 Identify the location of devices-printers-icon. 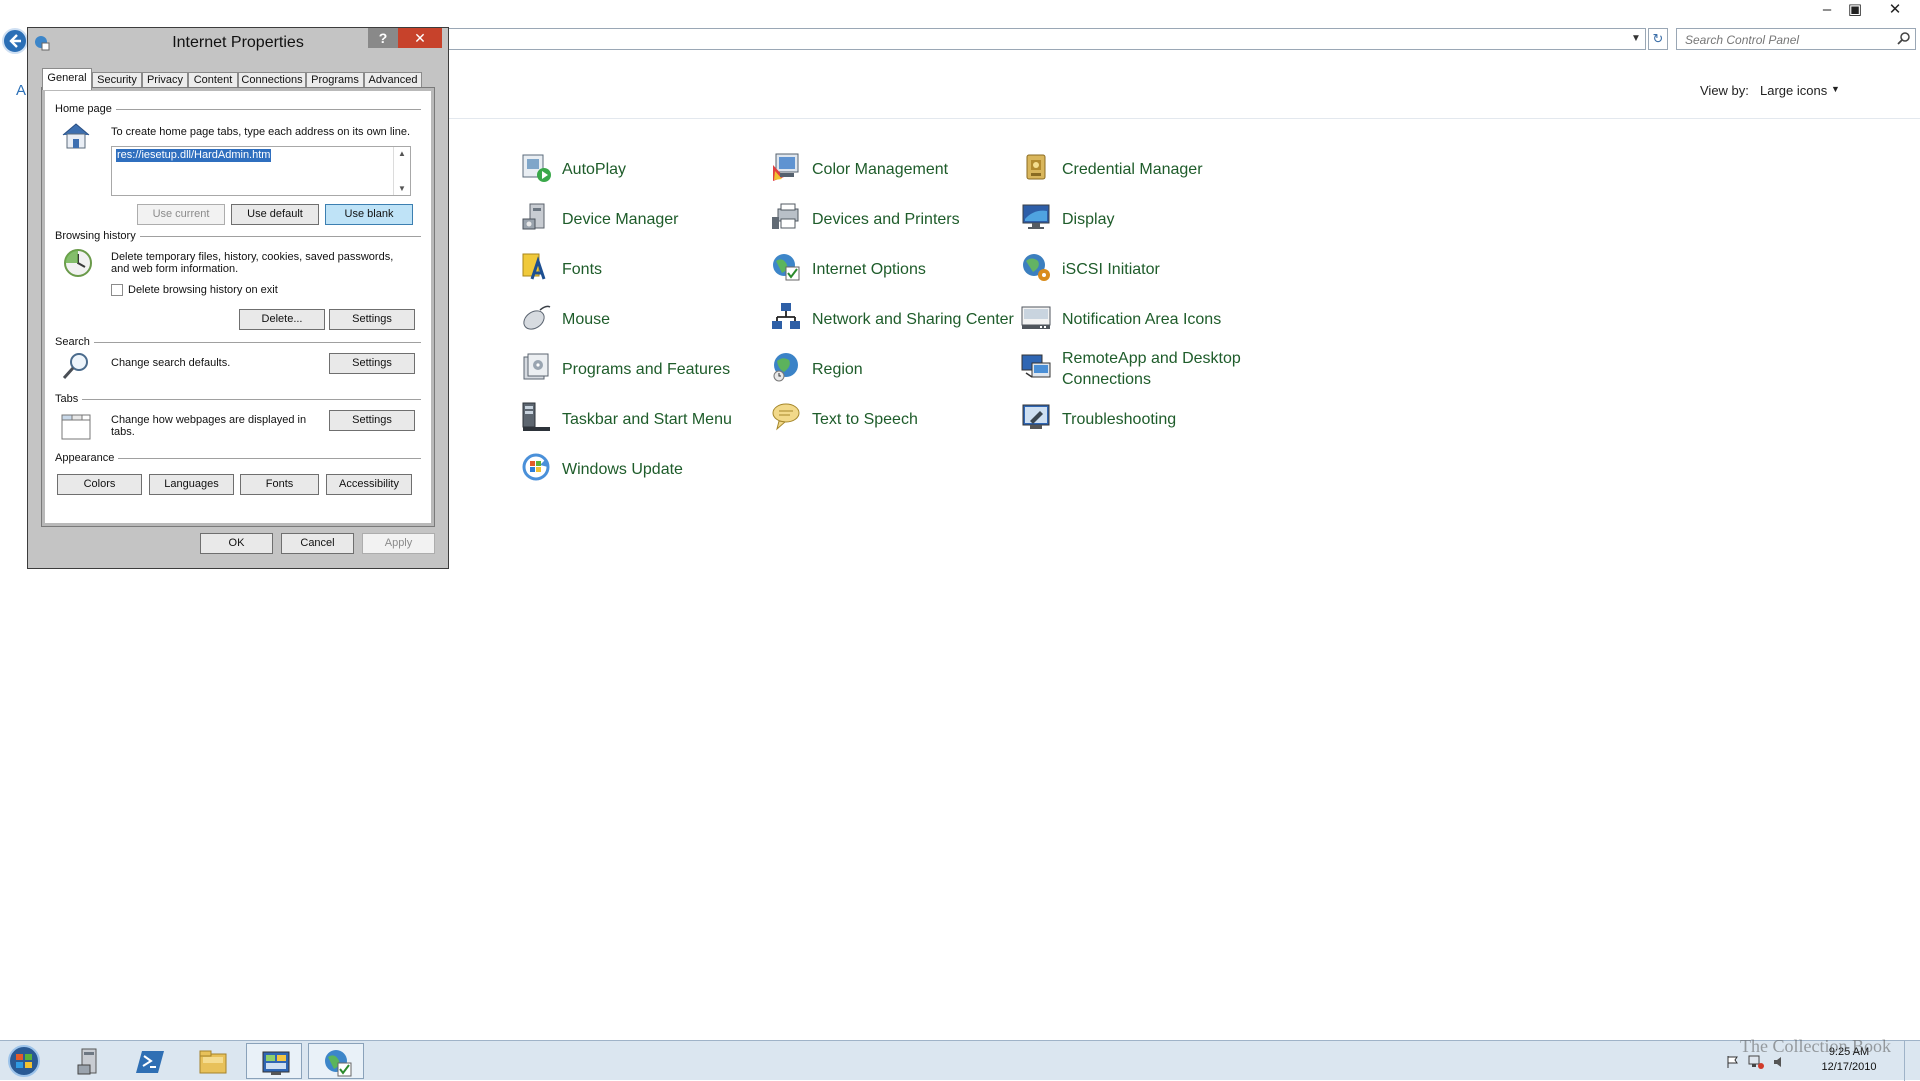
(785, 216).